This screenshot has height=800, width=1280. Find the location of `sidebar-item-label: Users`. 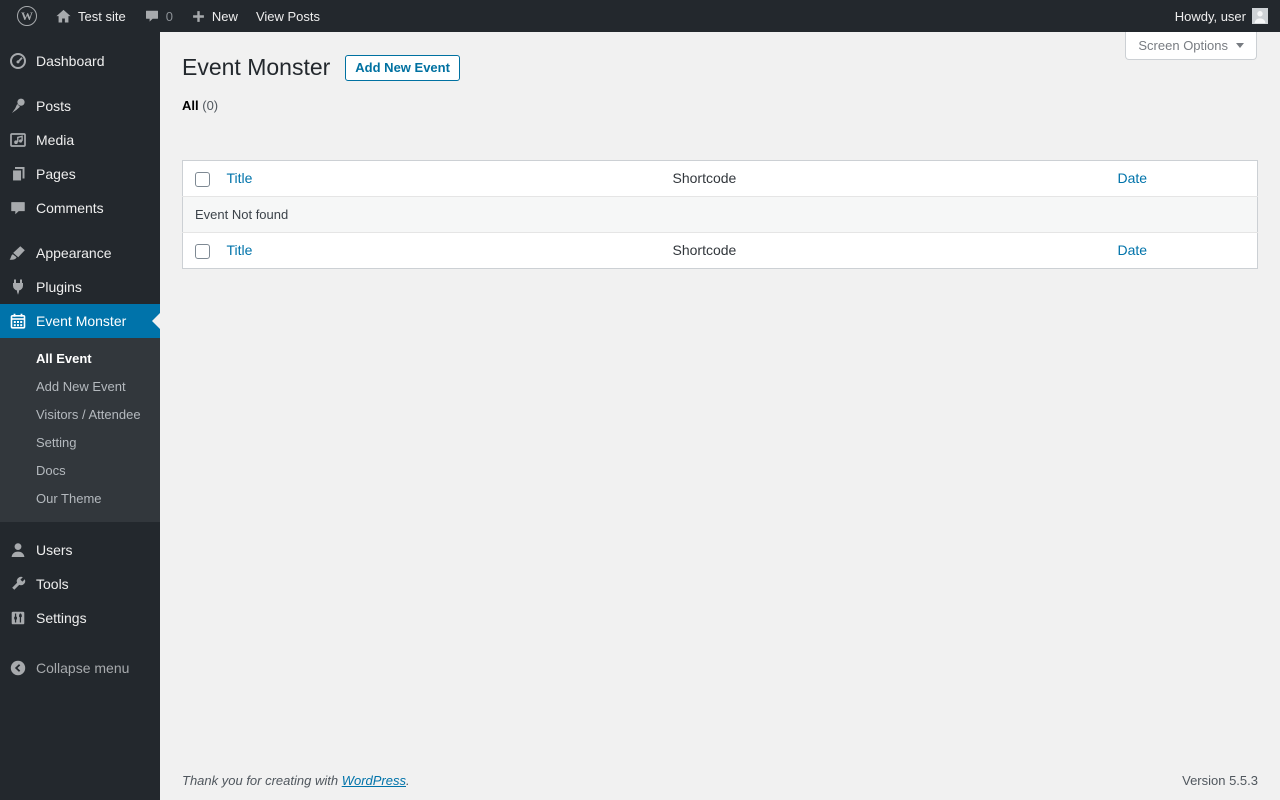

sidebar-item-label: Users is located at coordinates (54, 550).